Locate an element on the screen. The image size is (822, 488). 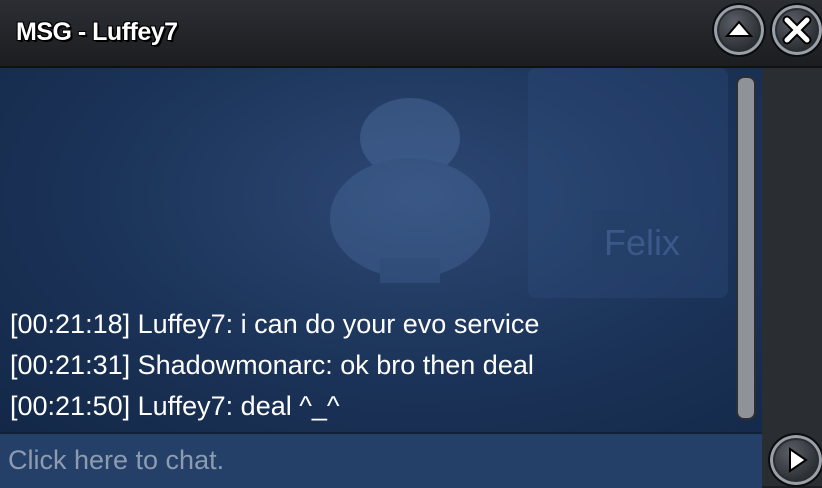
send-button is located at coordinates (795, 460).